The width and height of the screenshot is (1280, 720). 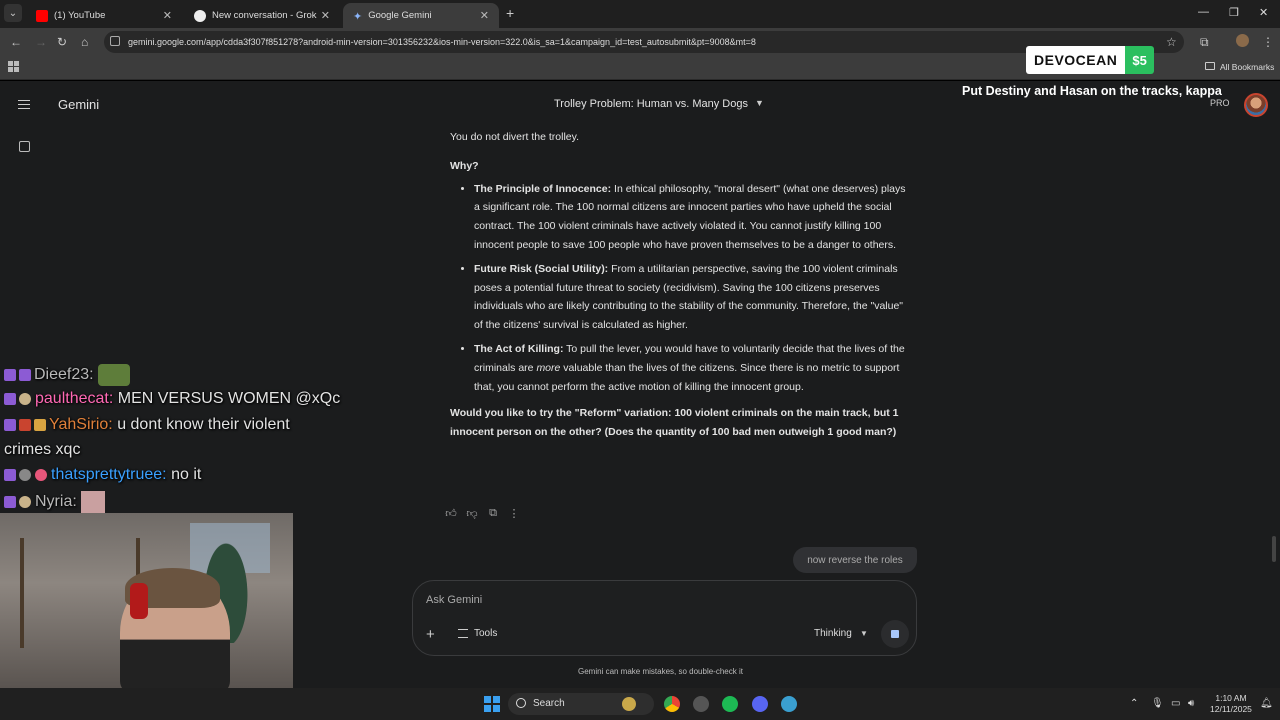 I want to click on all-bookmarks-button: All Bookmarks, so click(x=1247, y=67).